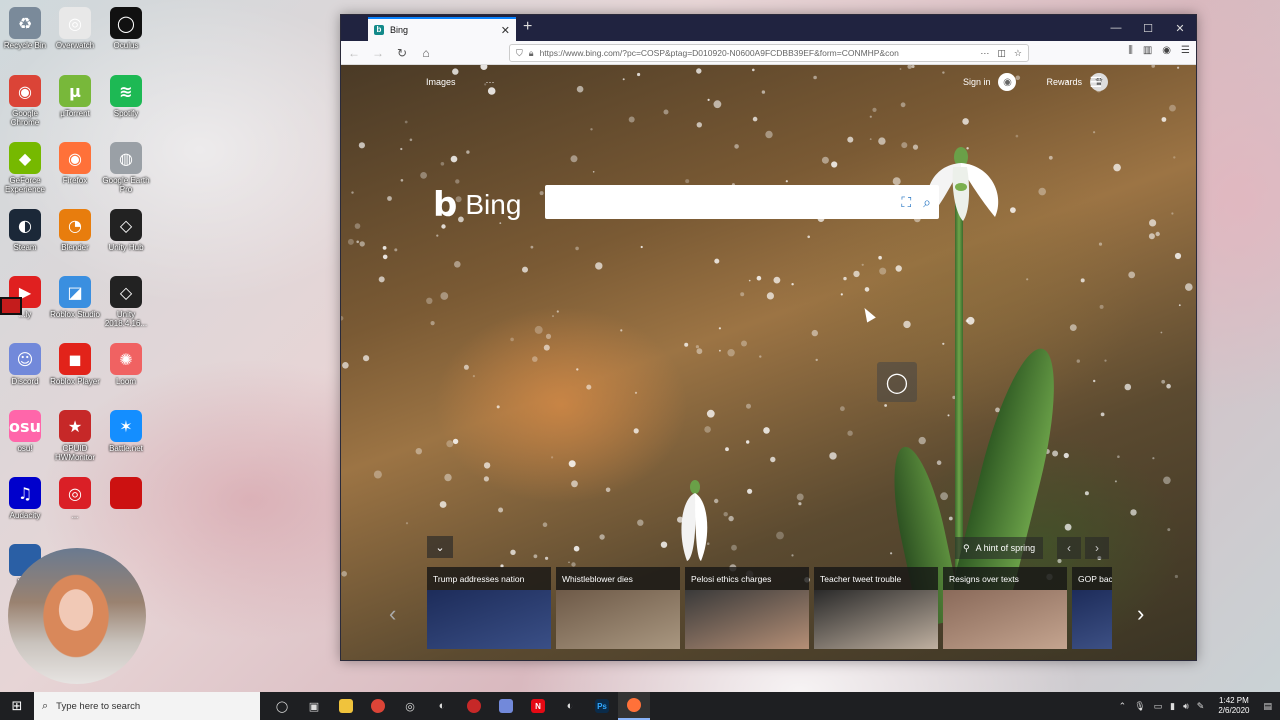  Describe the element at coordinates (25, 171) in the screenshot. I see `desktop-icon: ◆ GeForce Experience` at that location.